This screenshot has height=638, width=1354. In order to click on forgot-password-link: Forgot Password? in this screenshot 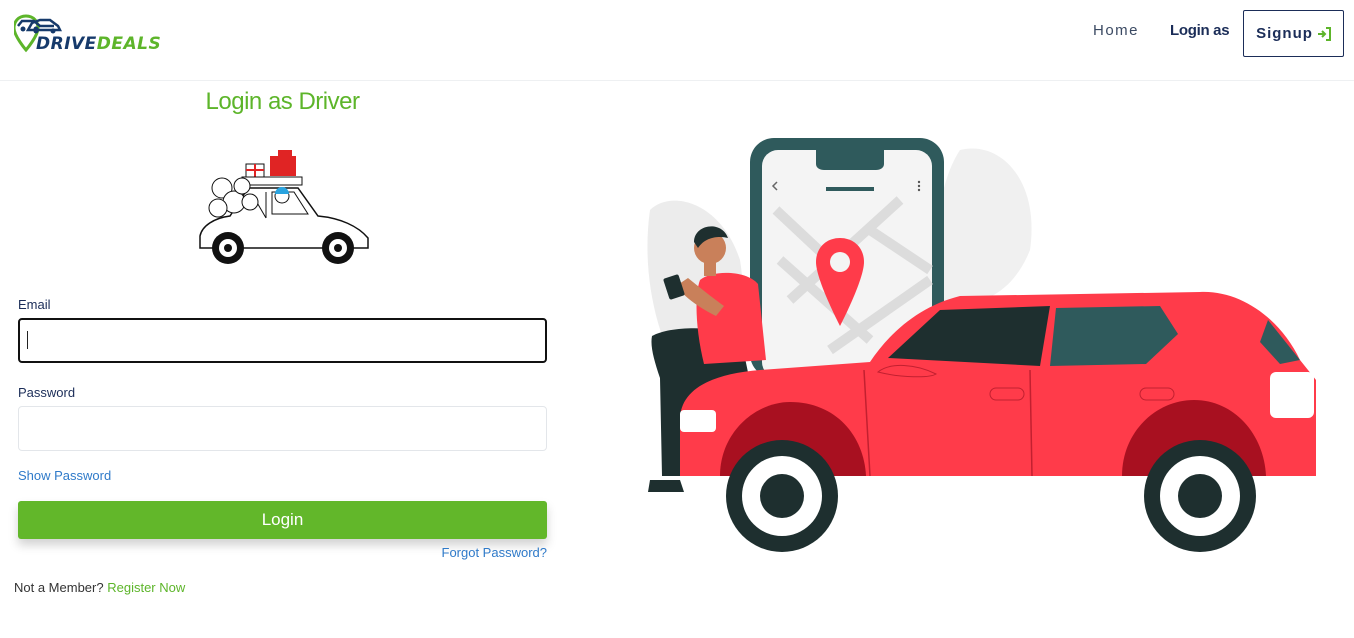, I will do `click(495, 552)`.